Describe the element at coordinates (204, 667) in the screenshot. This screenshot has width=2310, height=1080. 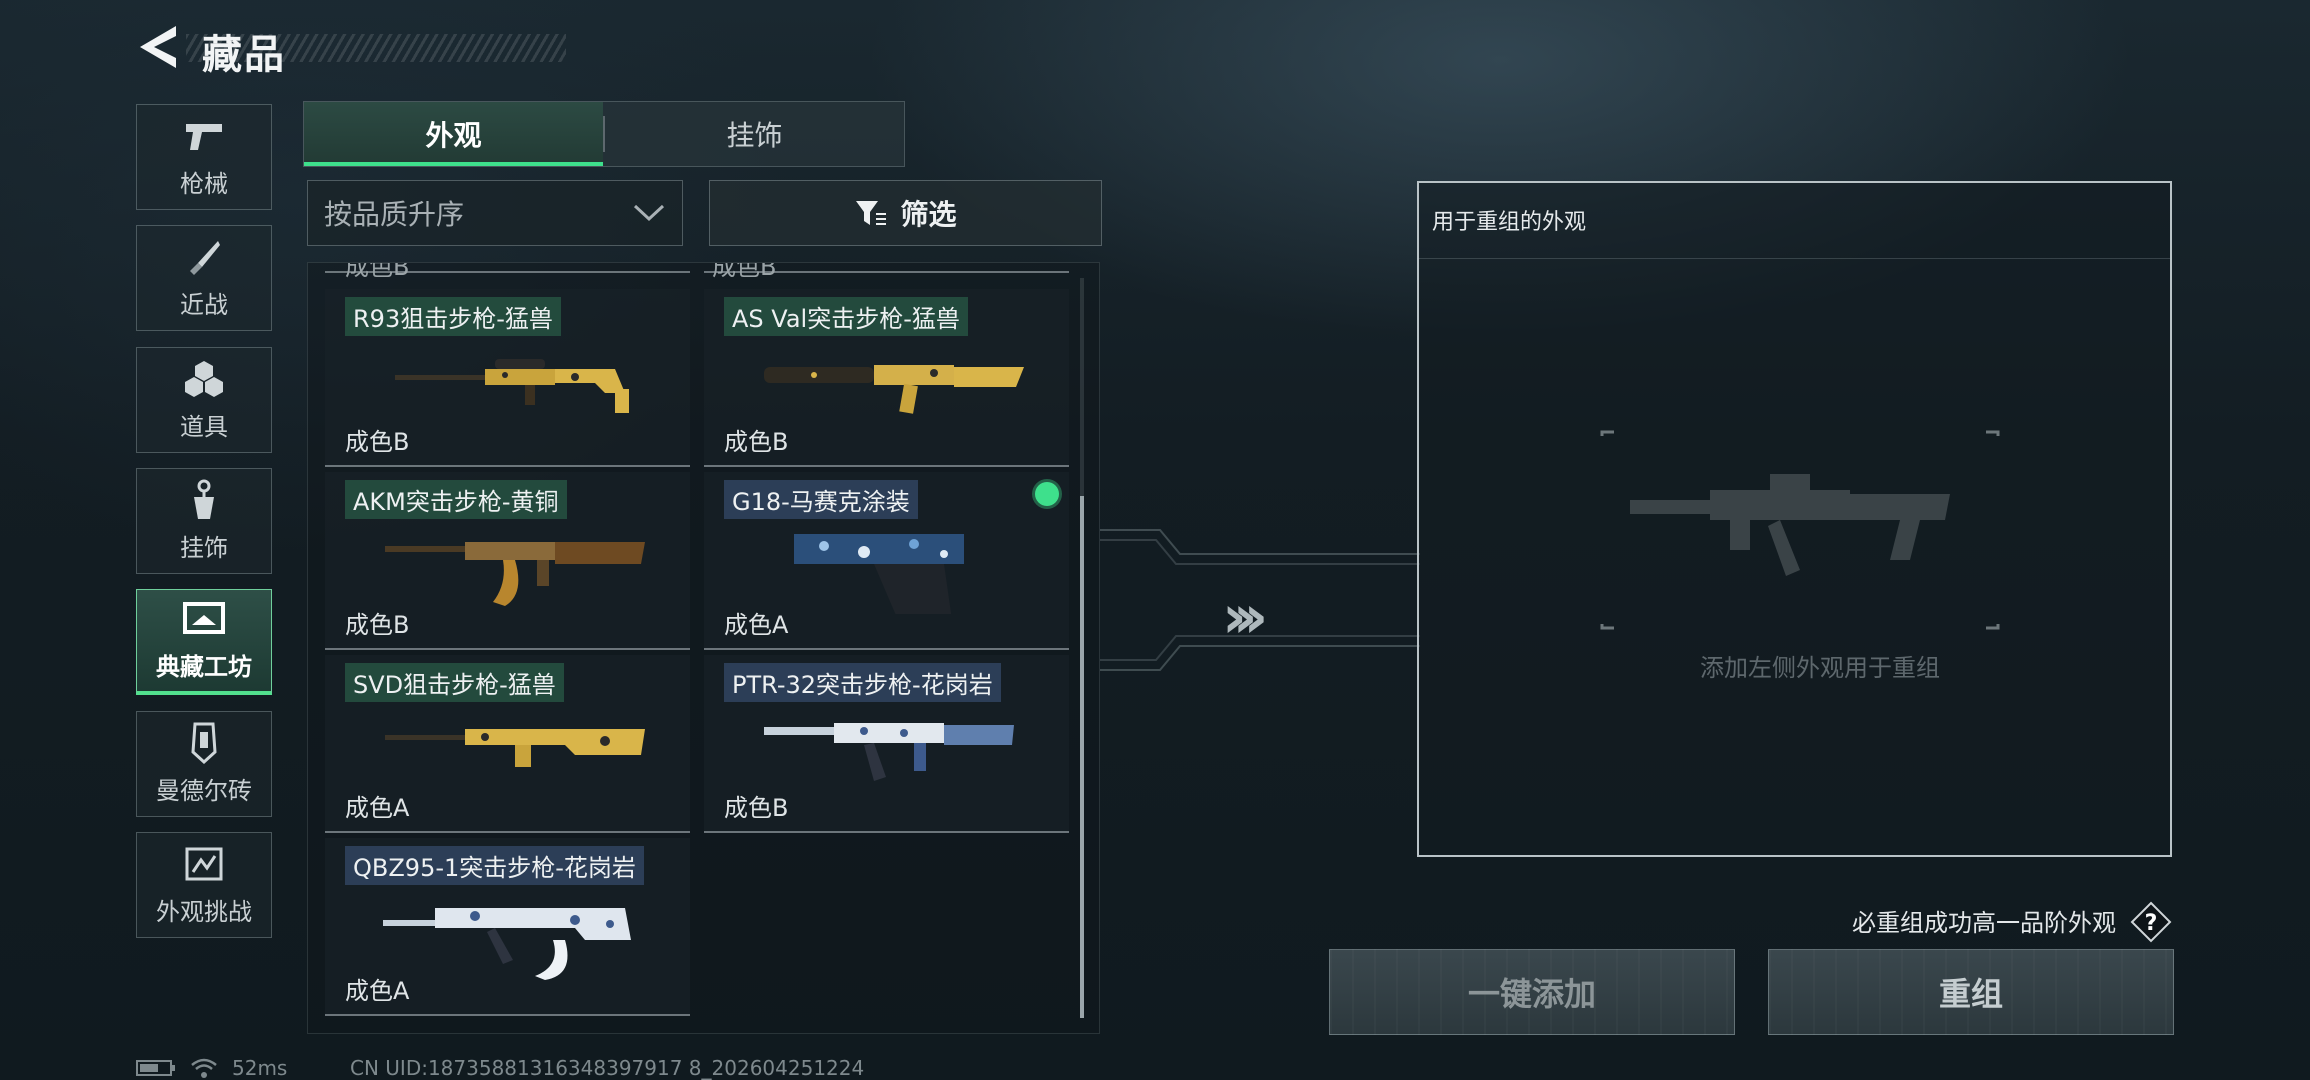
I see `nav-label: 典藏工坊` at that location.